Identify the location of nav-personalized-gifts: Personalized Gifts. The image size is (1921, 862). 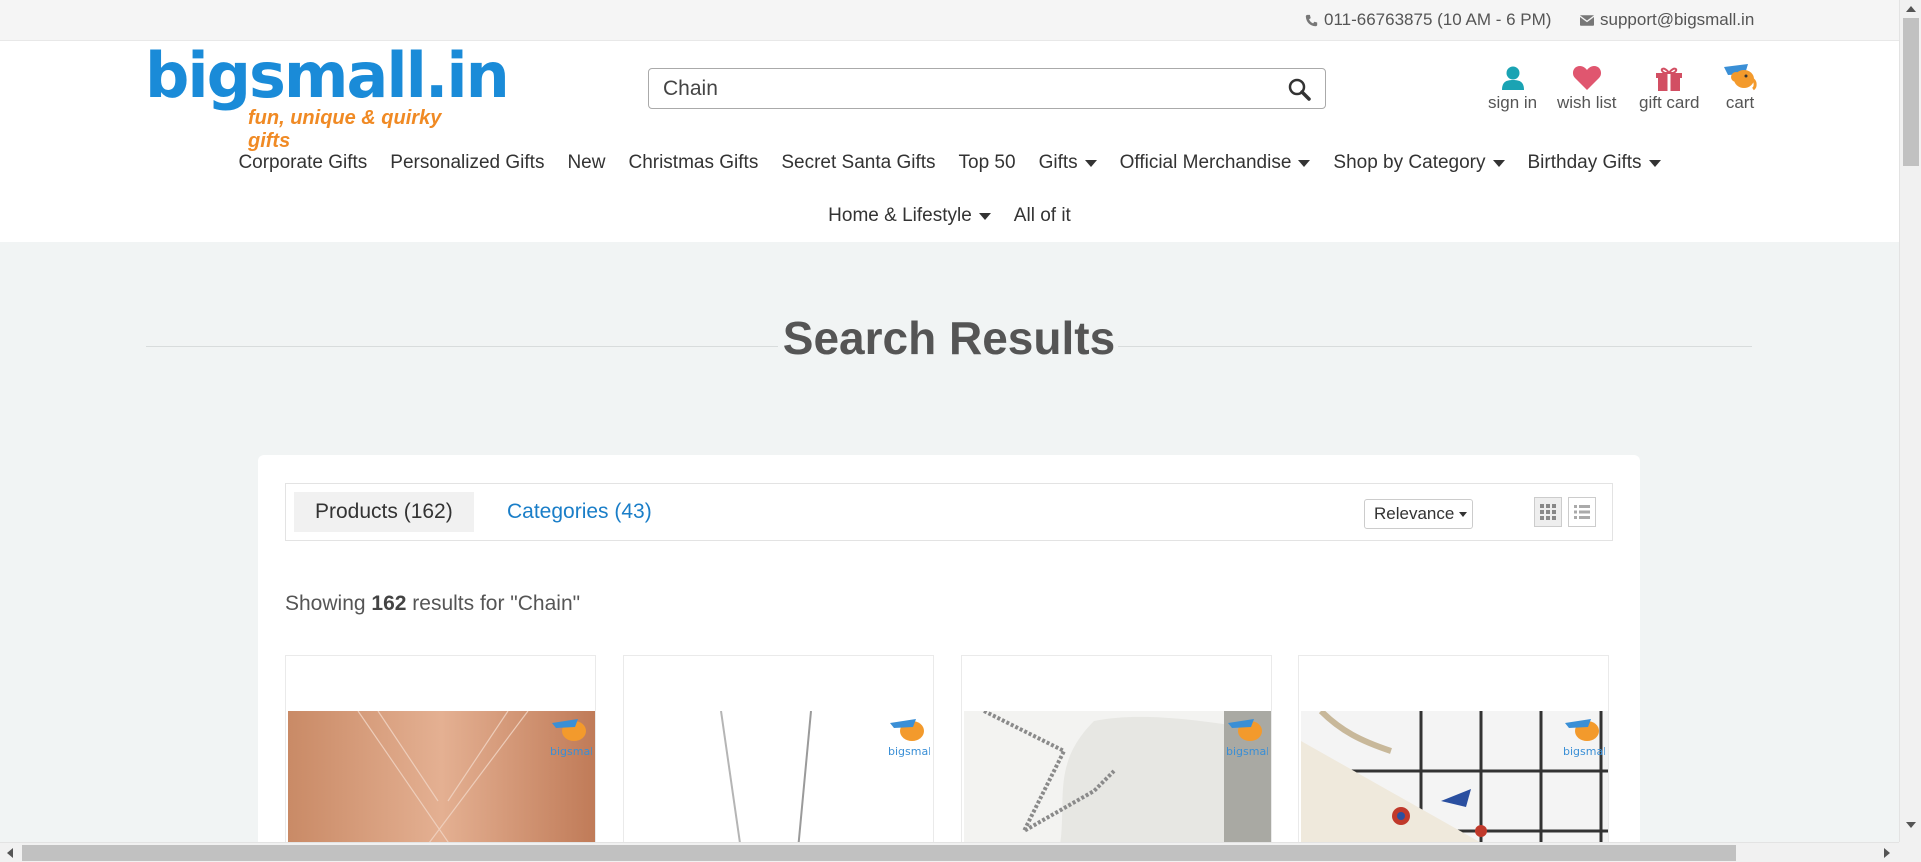
(467, 163).